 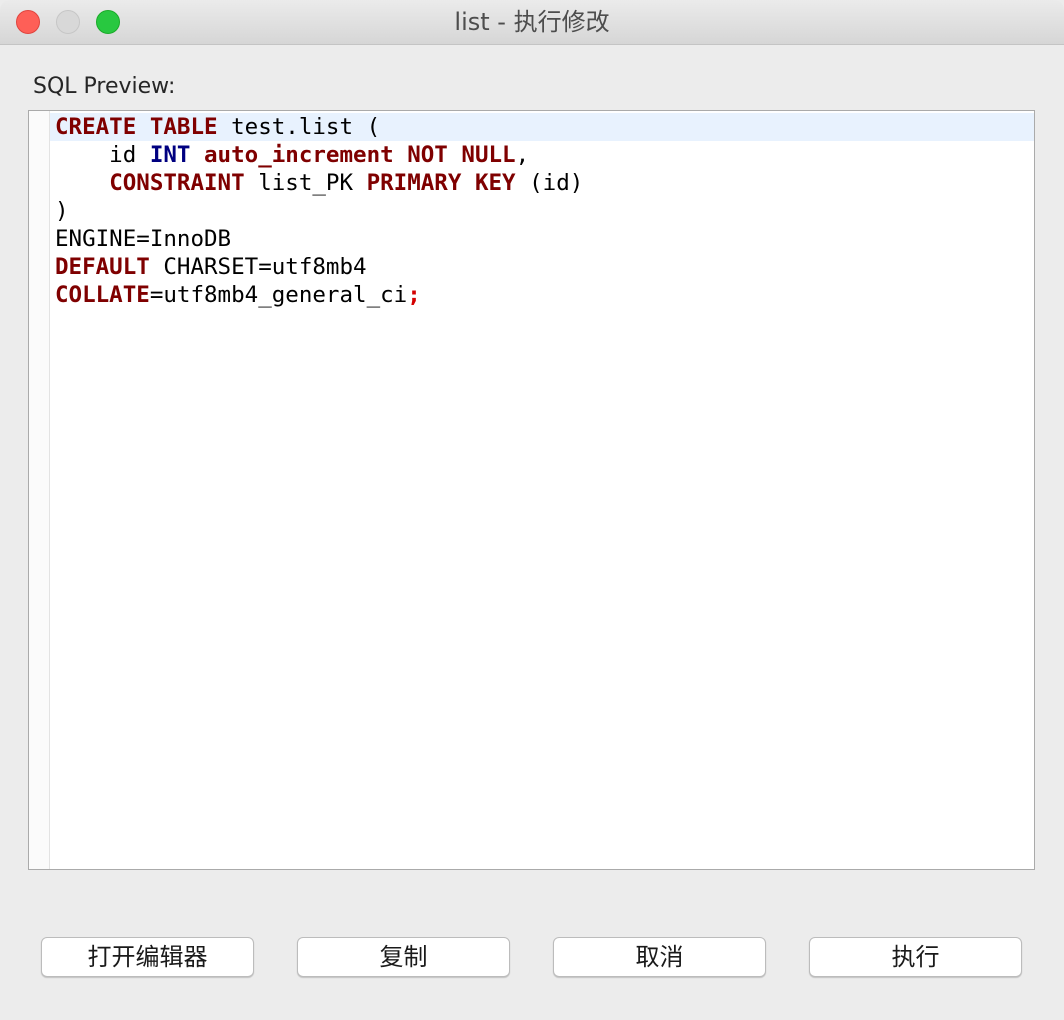 I want to click on sql-text: list_PK, so click(x=305, y=183).